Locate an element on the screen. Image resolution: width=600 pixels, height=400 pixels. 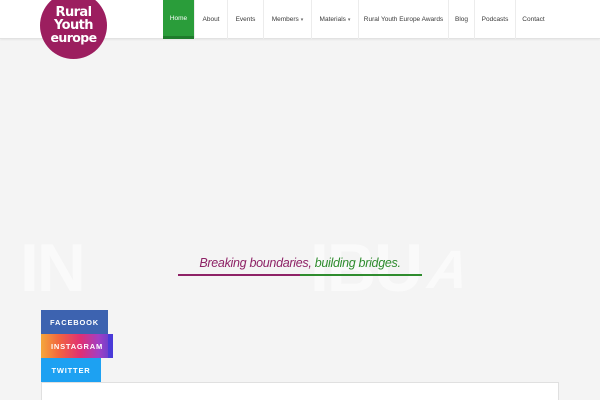
nav-item-members: Members ▾ is located at coordinates (287, 19).